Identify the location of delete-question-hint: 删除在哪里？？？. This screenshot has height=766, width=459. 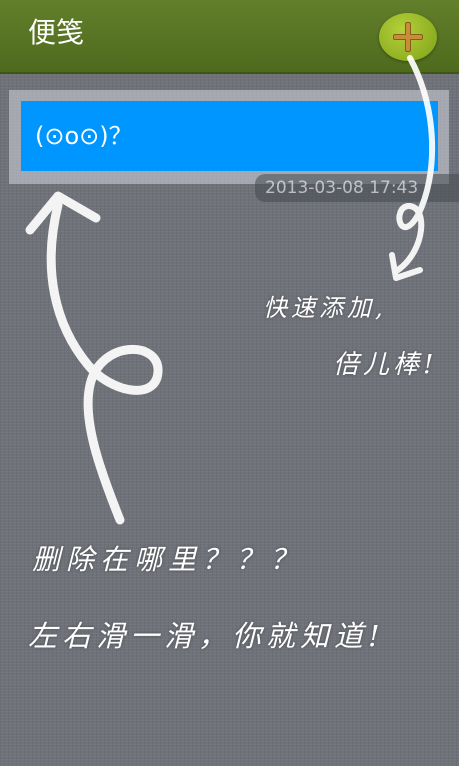
(168, 559).